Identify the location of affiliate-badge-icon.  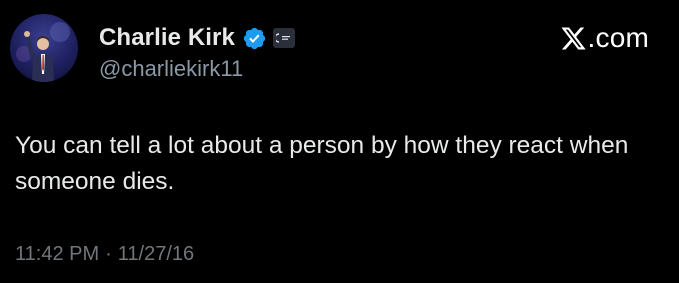
(283, 38).